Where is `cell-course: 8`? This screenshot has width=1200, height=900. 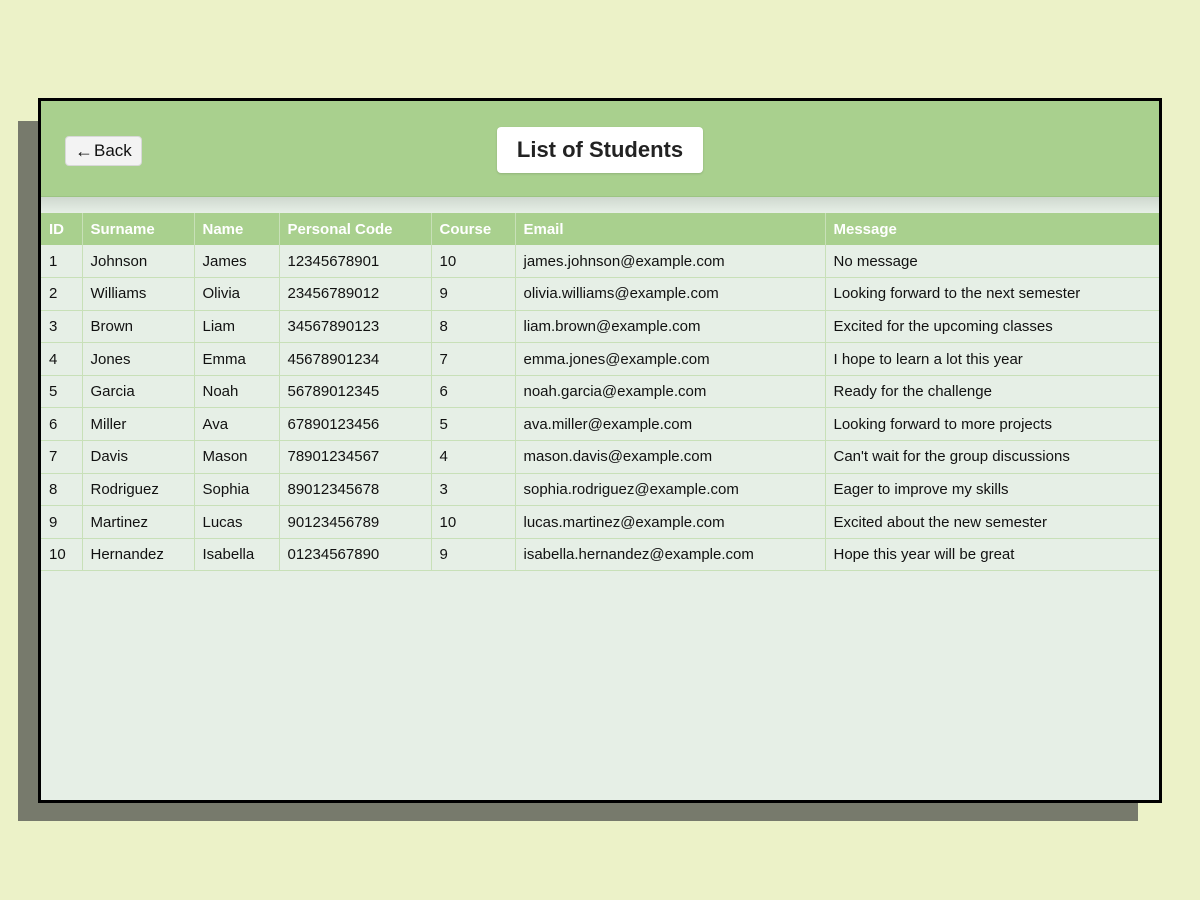
cell-course: 8 is located at coordinates (473, 327).